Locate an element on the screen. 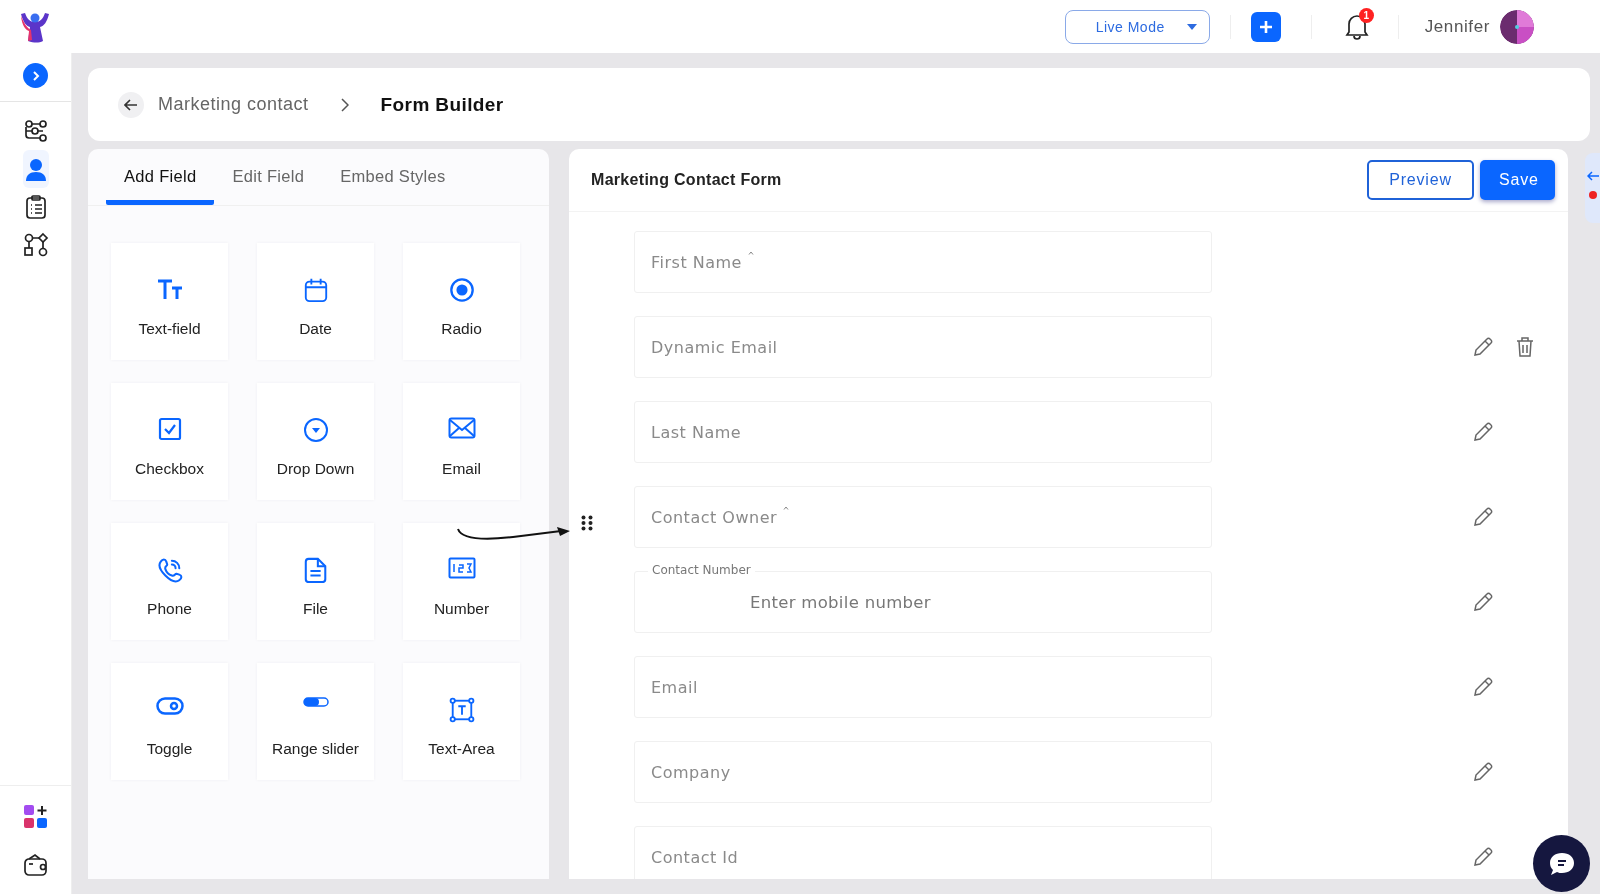  field-type-tile: Toggle is located at coordinates (169, 721).